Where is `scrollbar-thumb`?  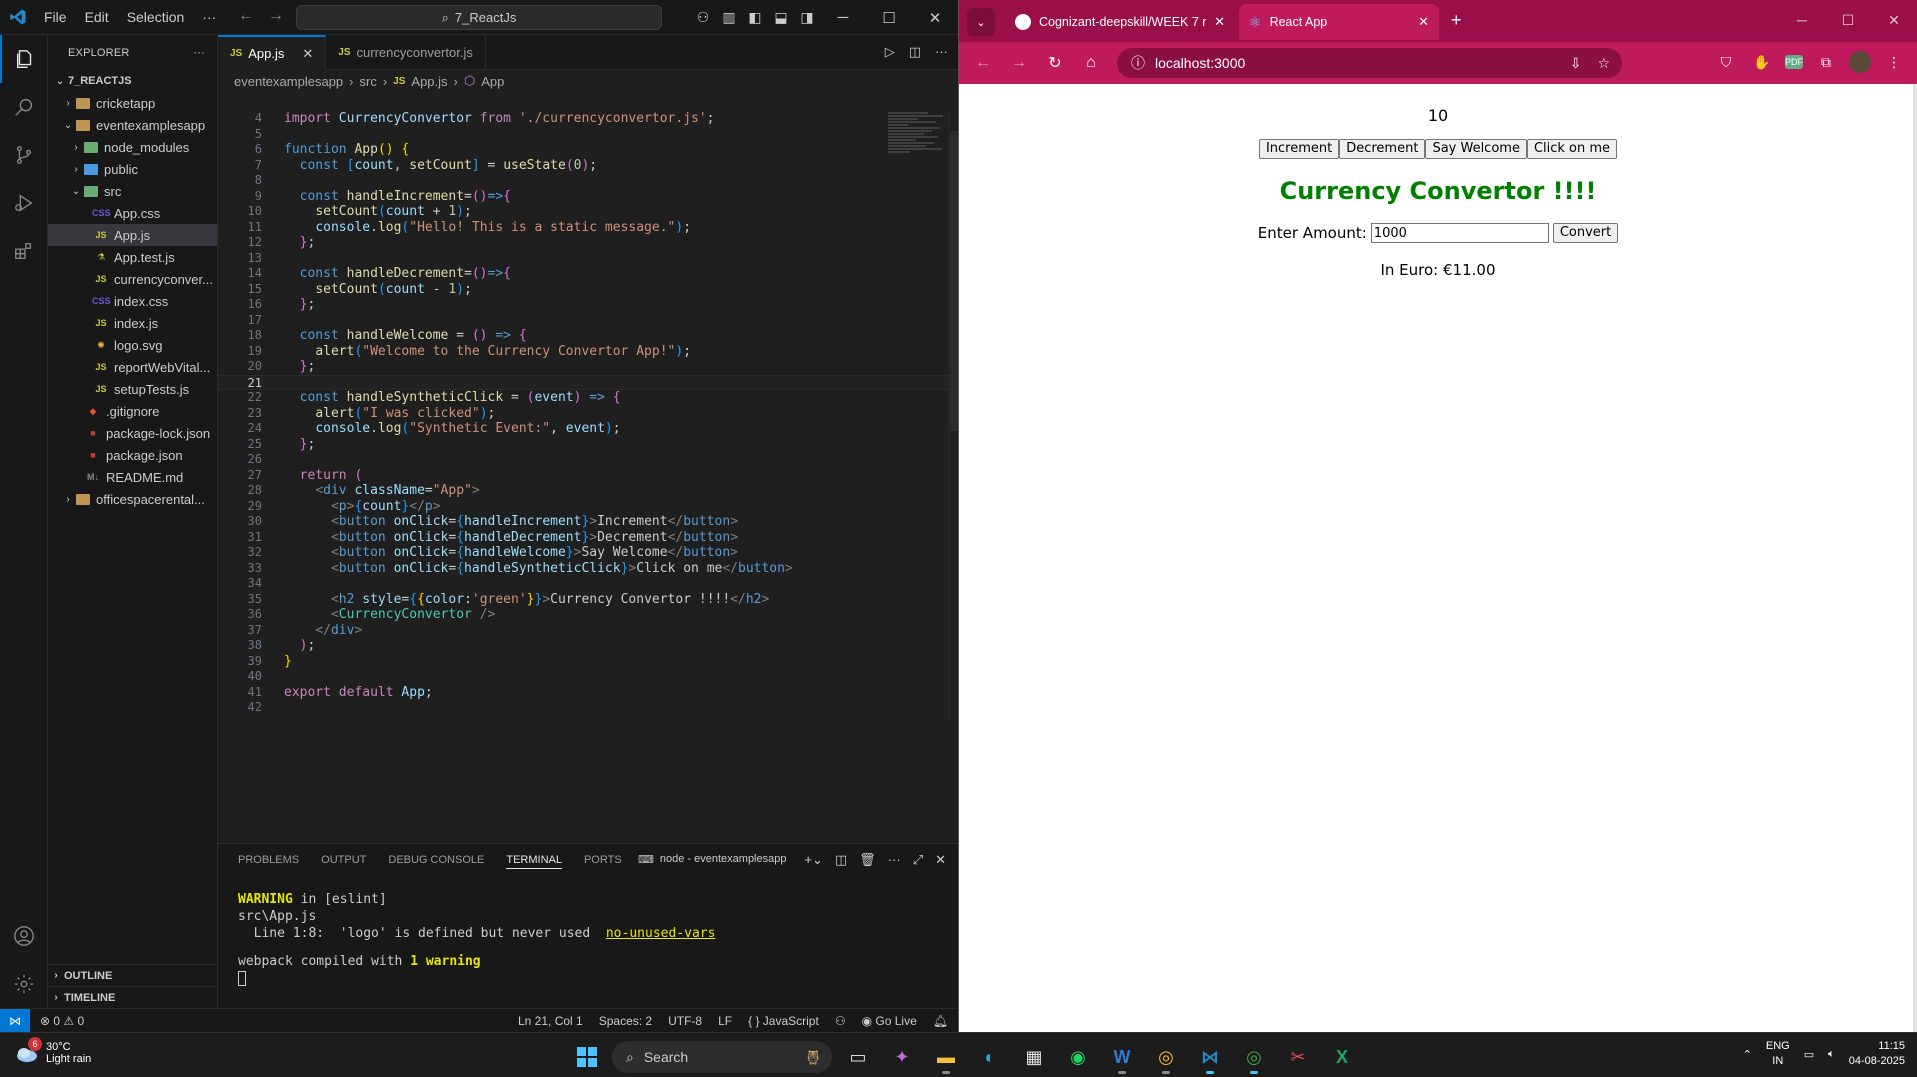 scrollbar-thumb is located at coordinates (954, 281).